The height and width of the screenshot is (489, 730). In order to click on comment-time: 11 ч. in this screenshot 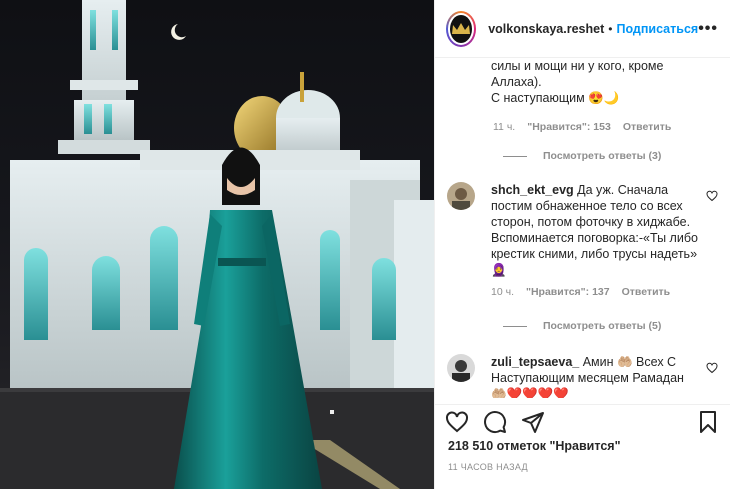, I will do `click(504, 127)`.